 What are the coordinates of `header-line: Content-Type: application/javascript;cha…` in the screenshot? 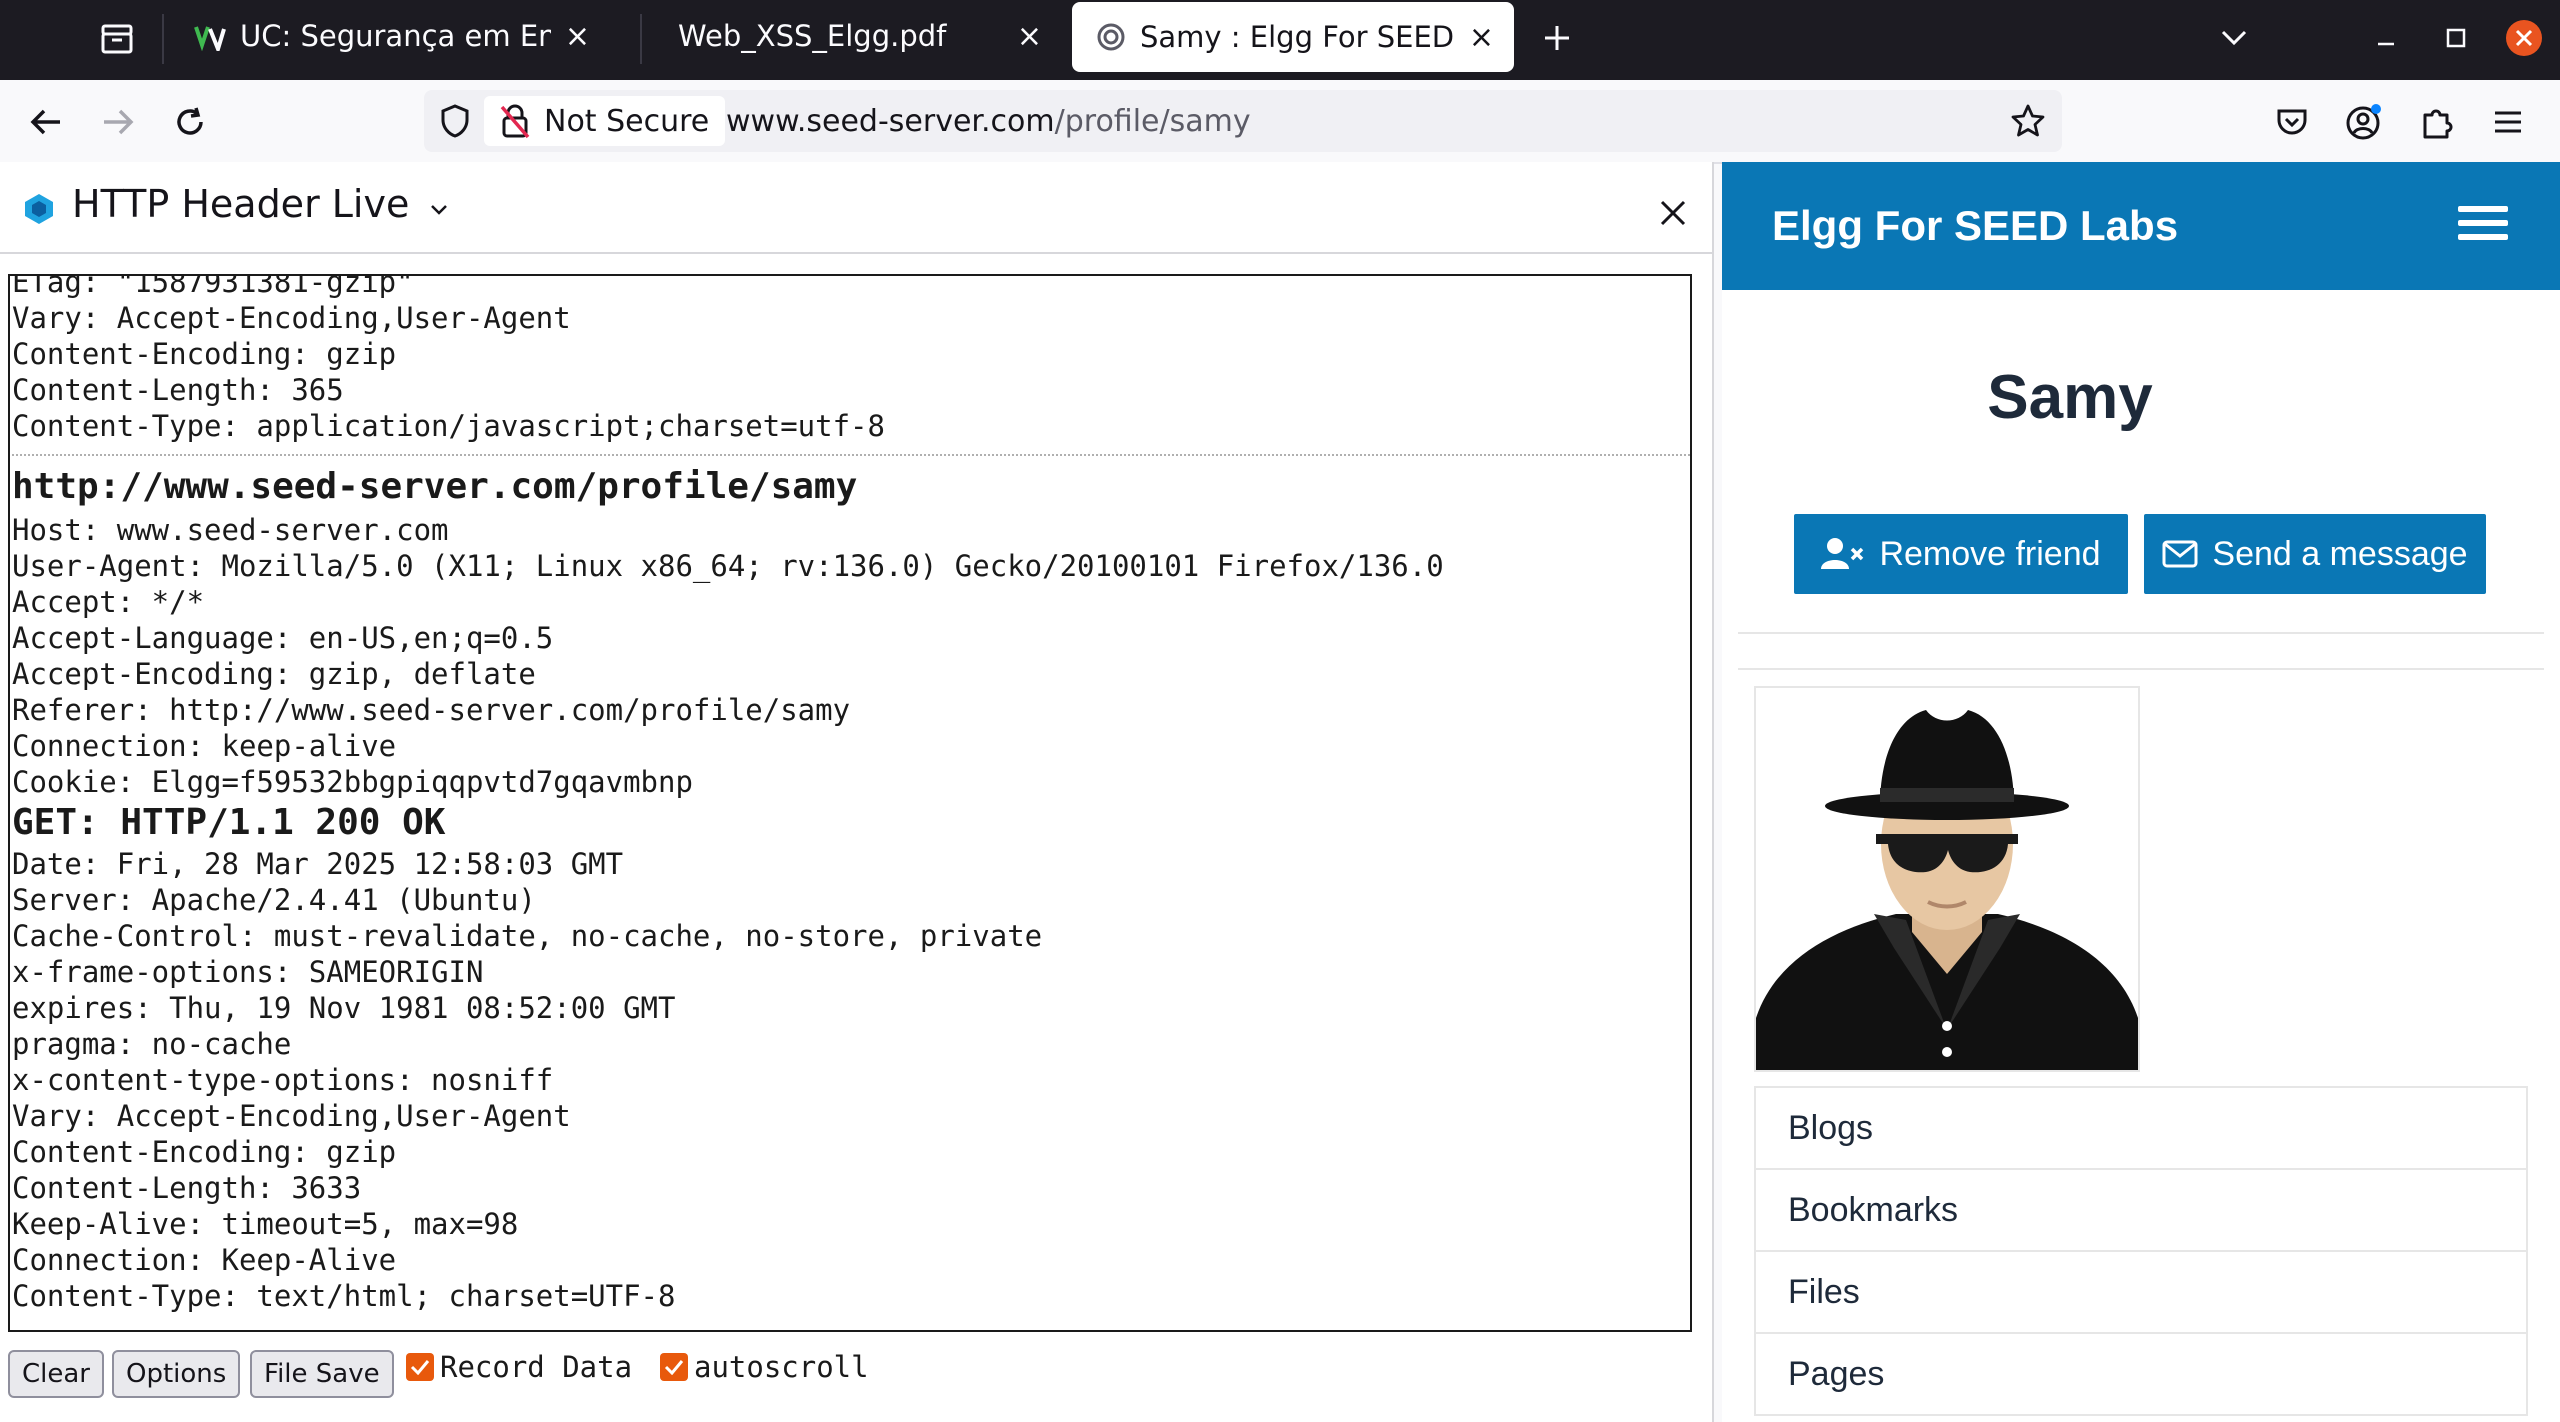 It's located at (448, 426).